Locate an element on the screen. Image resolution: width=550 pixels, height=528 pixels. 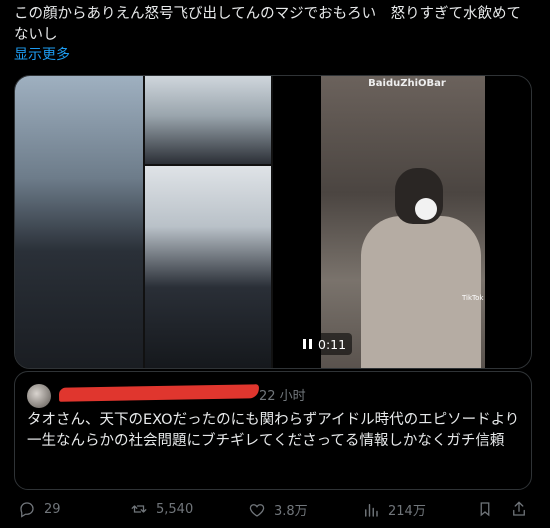
repost-icon is located at coordinates (139, 509).